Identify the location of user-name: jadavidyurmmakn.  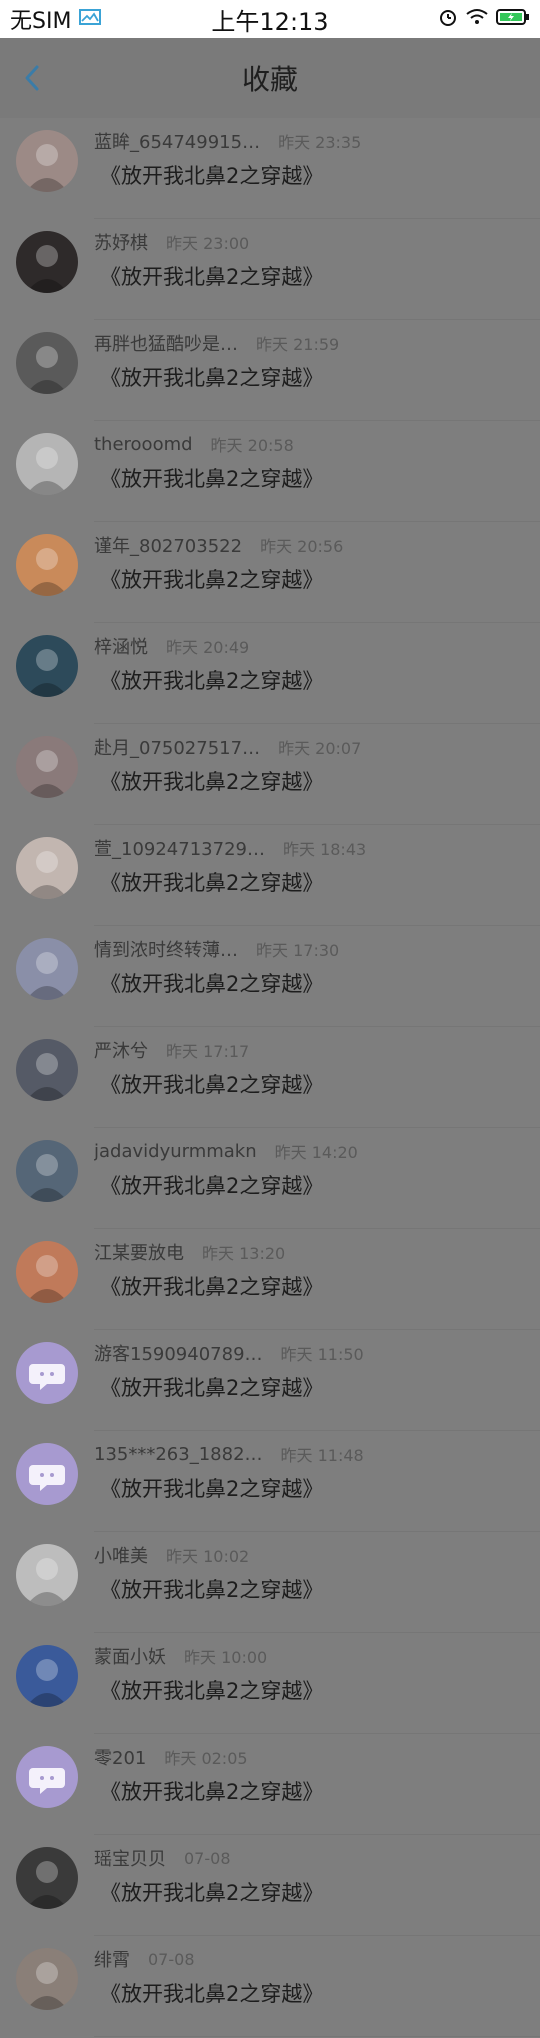
(175, 1151).